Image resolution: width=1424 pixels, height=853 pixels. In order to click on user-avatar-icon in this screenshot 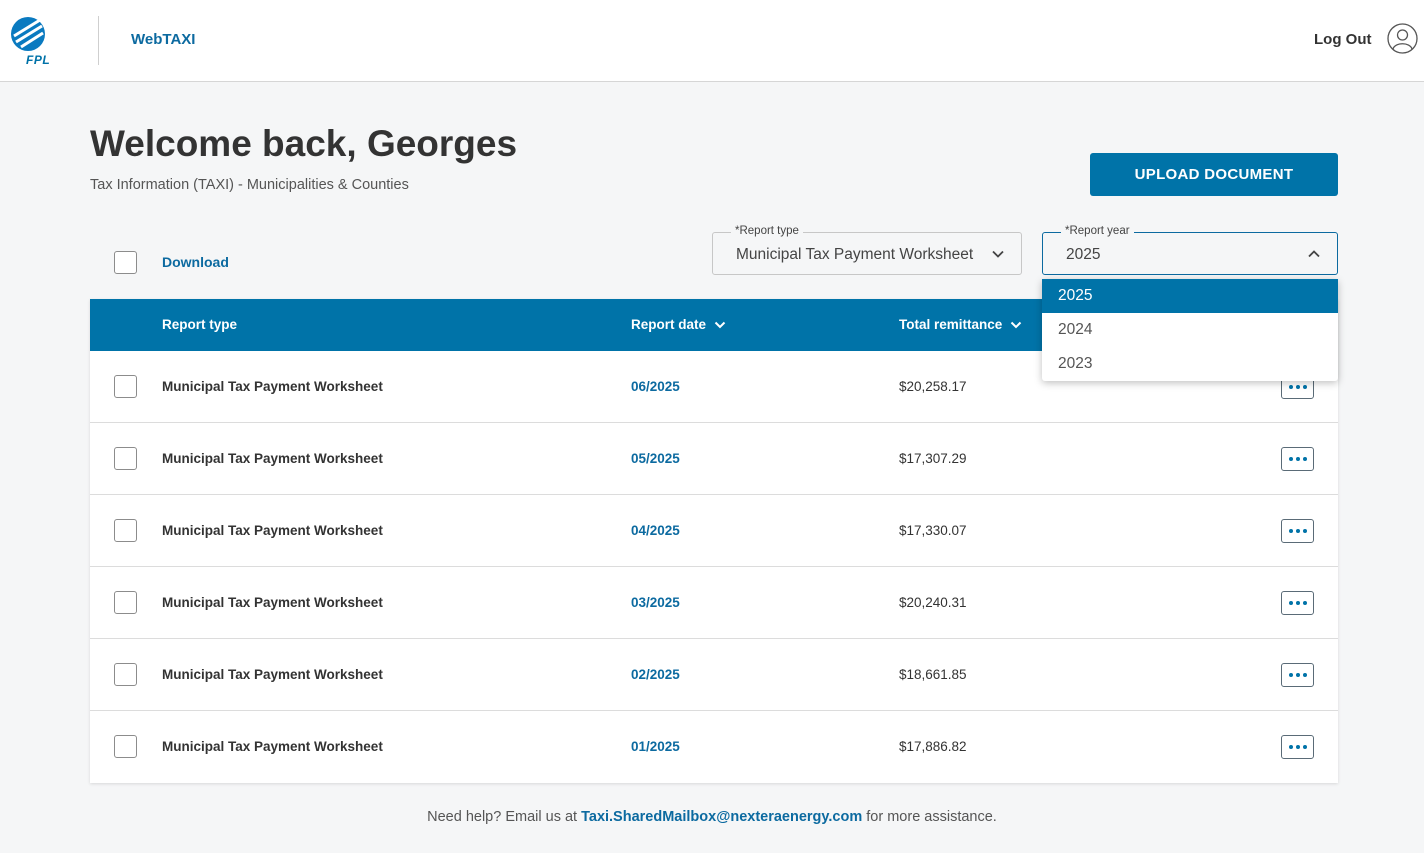, I will do `click(1402, 38)`.